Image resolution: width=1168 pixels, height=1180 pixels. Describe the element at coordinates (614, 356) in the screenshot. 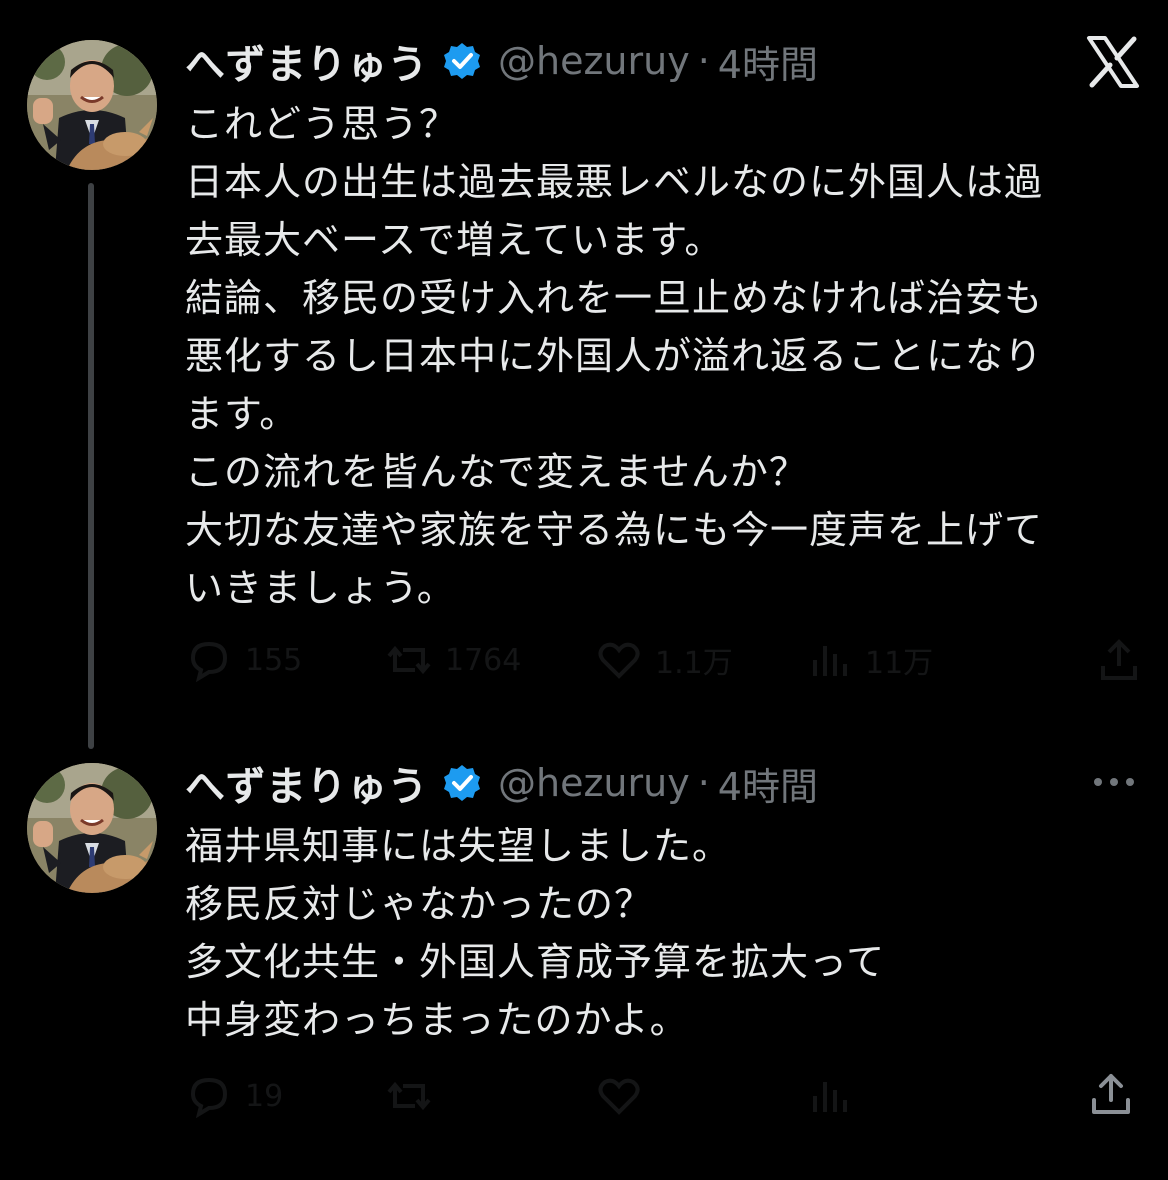

I see `tweet-line: 悪化するし日本中に外国人が溢れ返ることになり` at that location.